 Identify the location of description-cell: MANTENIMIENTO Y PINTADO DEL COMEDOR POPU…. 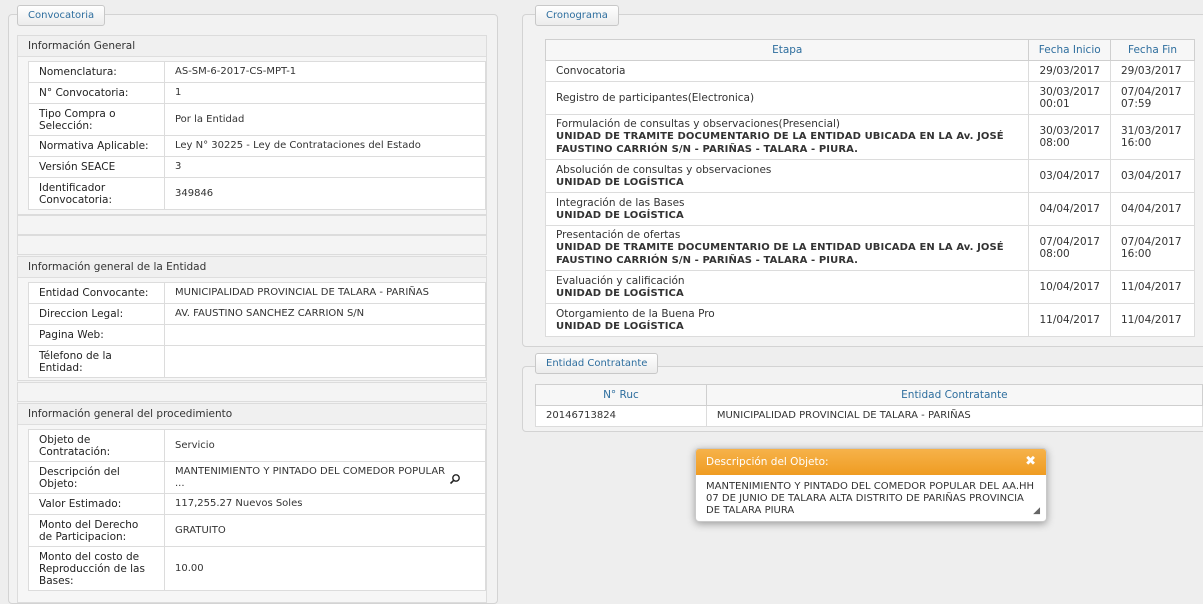
(325, 477).